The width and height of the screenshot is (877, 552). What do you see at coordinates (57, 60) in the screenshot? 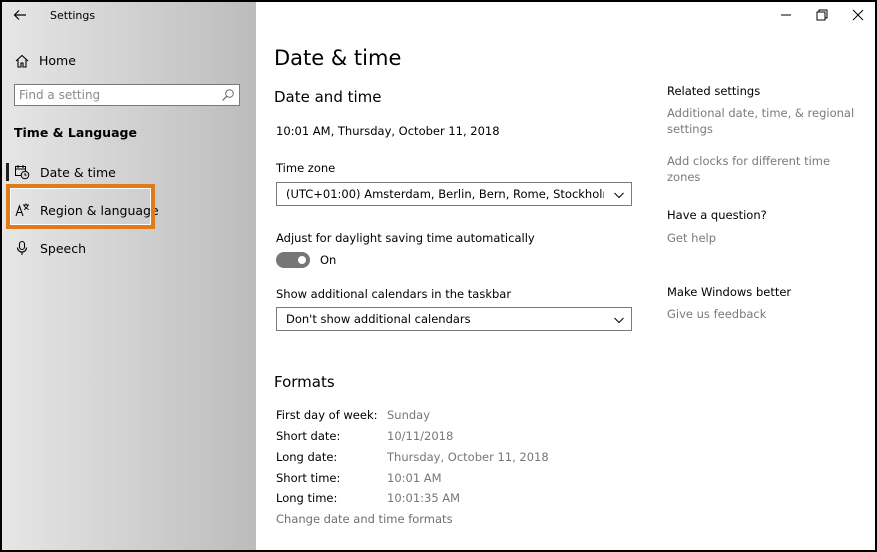
I see `home-label: Home` at bounding box center [57, 60].